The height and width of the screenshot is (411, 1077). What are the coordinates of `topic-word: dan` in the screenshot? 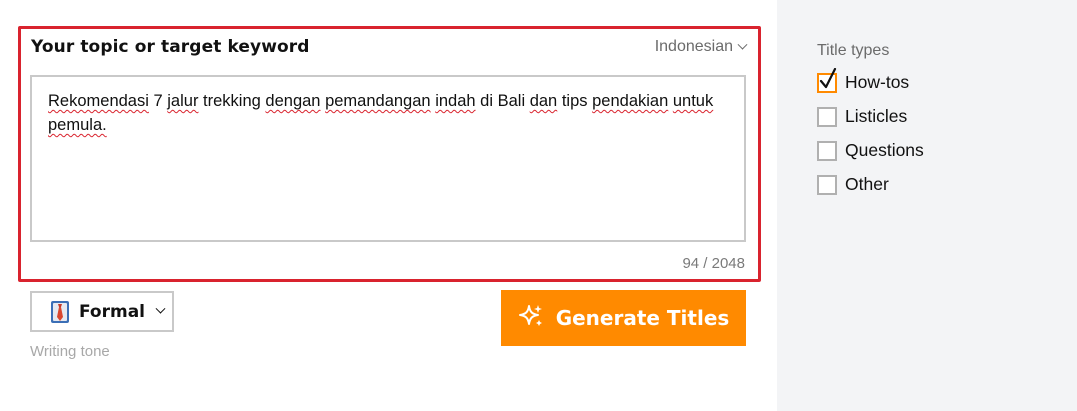 It's located at (543, 101).